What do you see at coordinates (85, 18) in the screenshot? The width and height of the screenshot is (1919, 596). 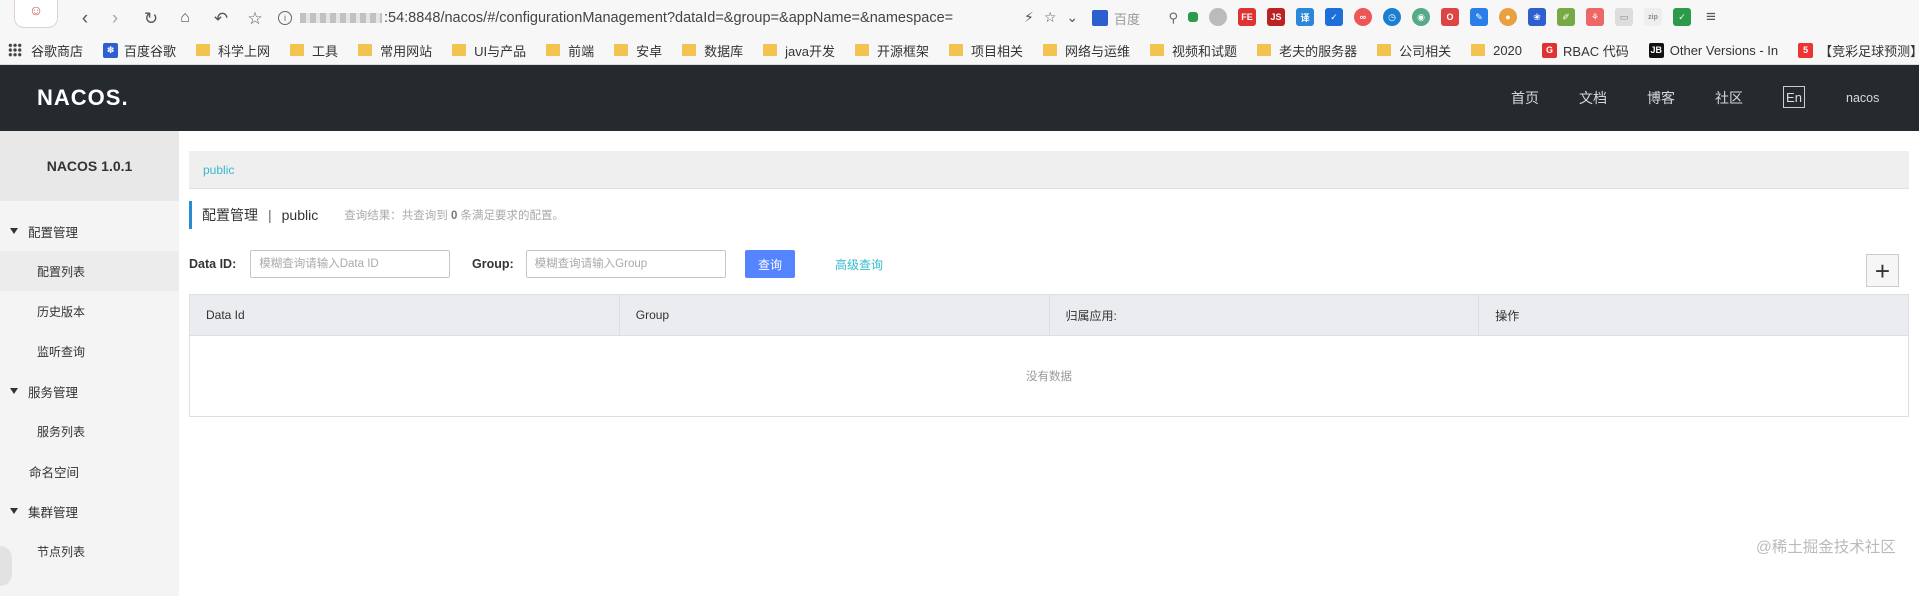 I see `back-icon: ‹` at bounding box center [85, 18].